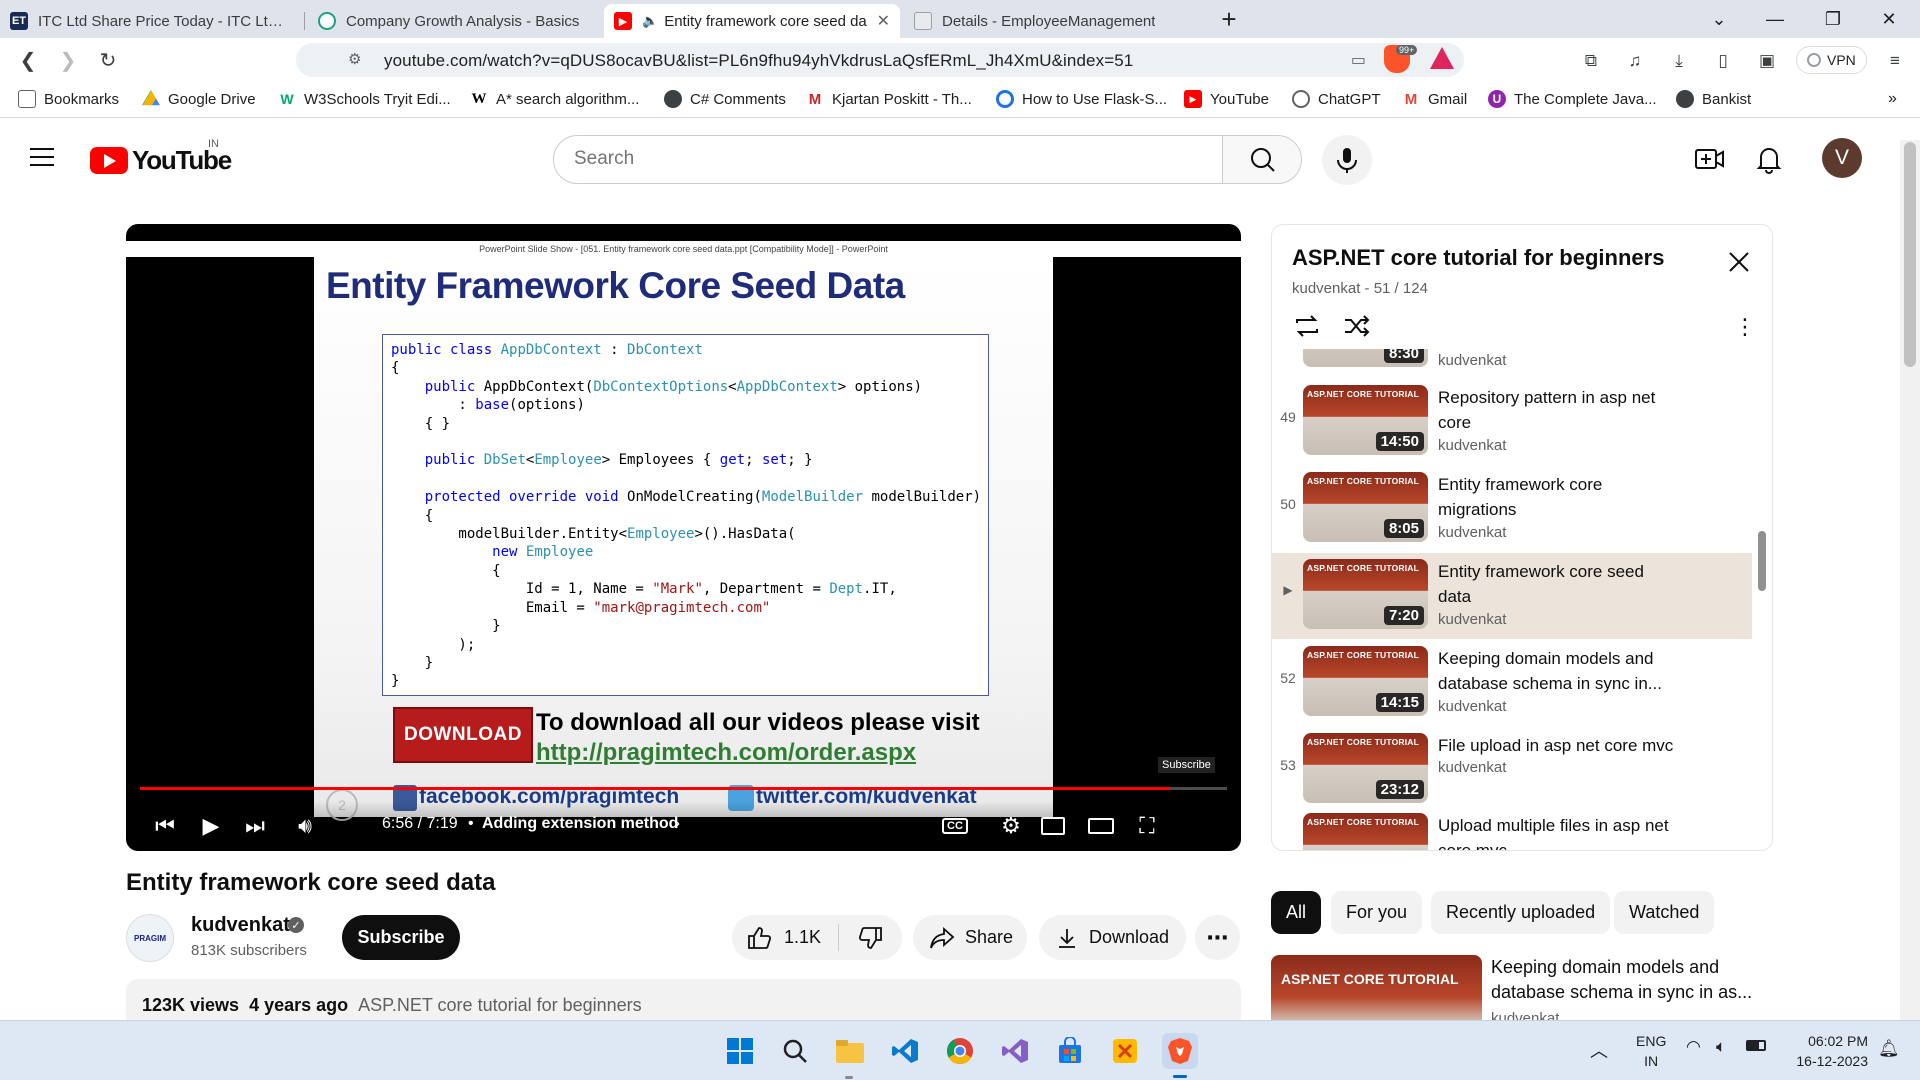  Describe the element at coordinates (240, 925) in the screenshot. I see `channel-name: kudvenkat` at that location.